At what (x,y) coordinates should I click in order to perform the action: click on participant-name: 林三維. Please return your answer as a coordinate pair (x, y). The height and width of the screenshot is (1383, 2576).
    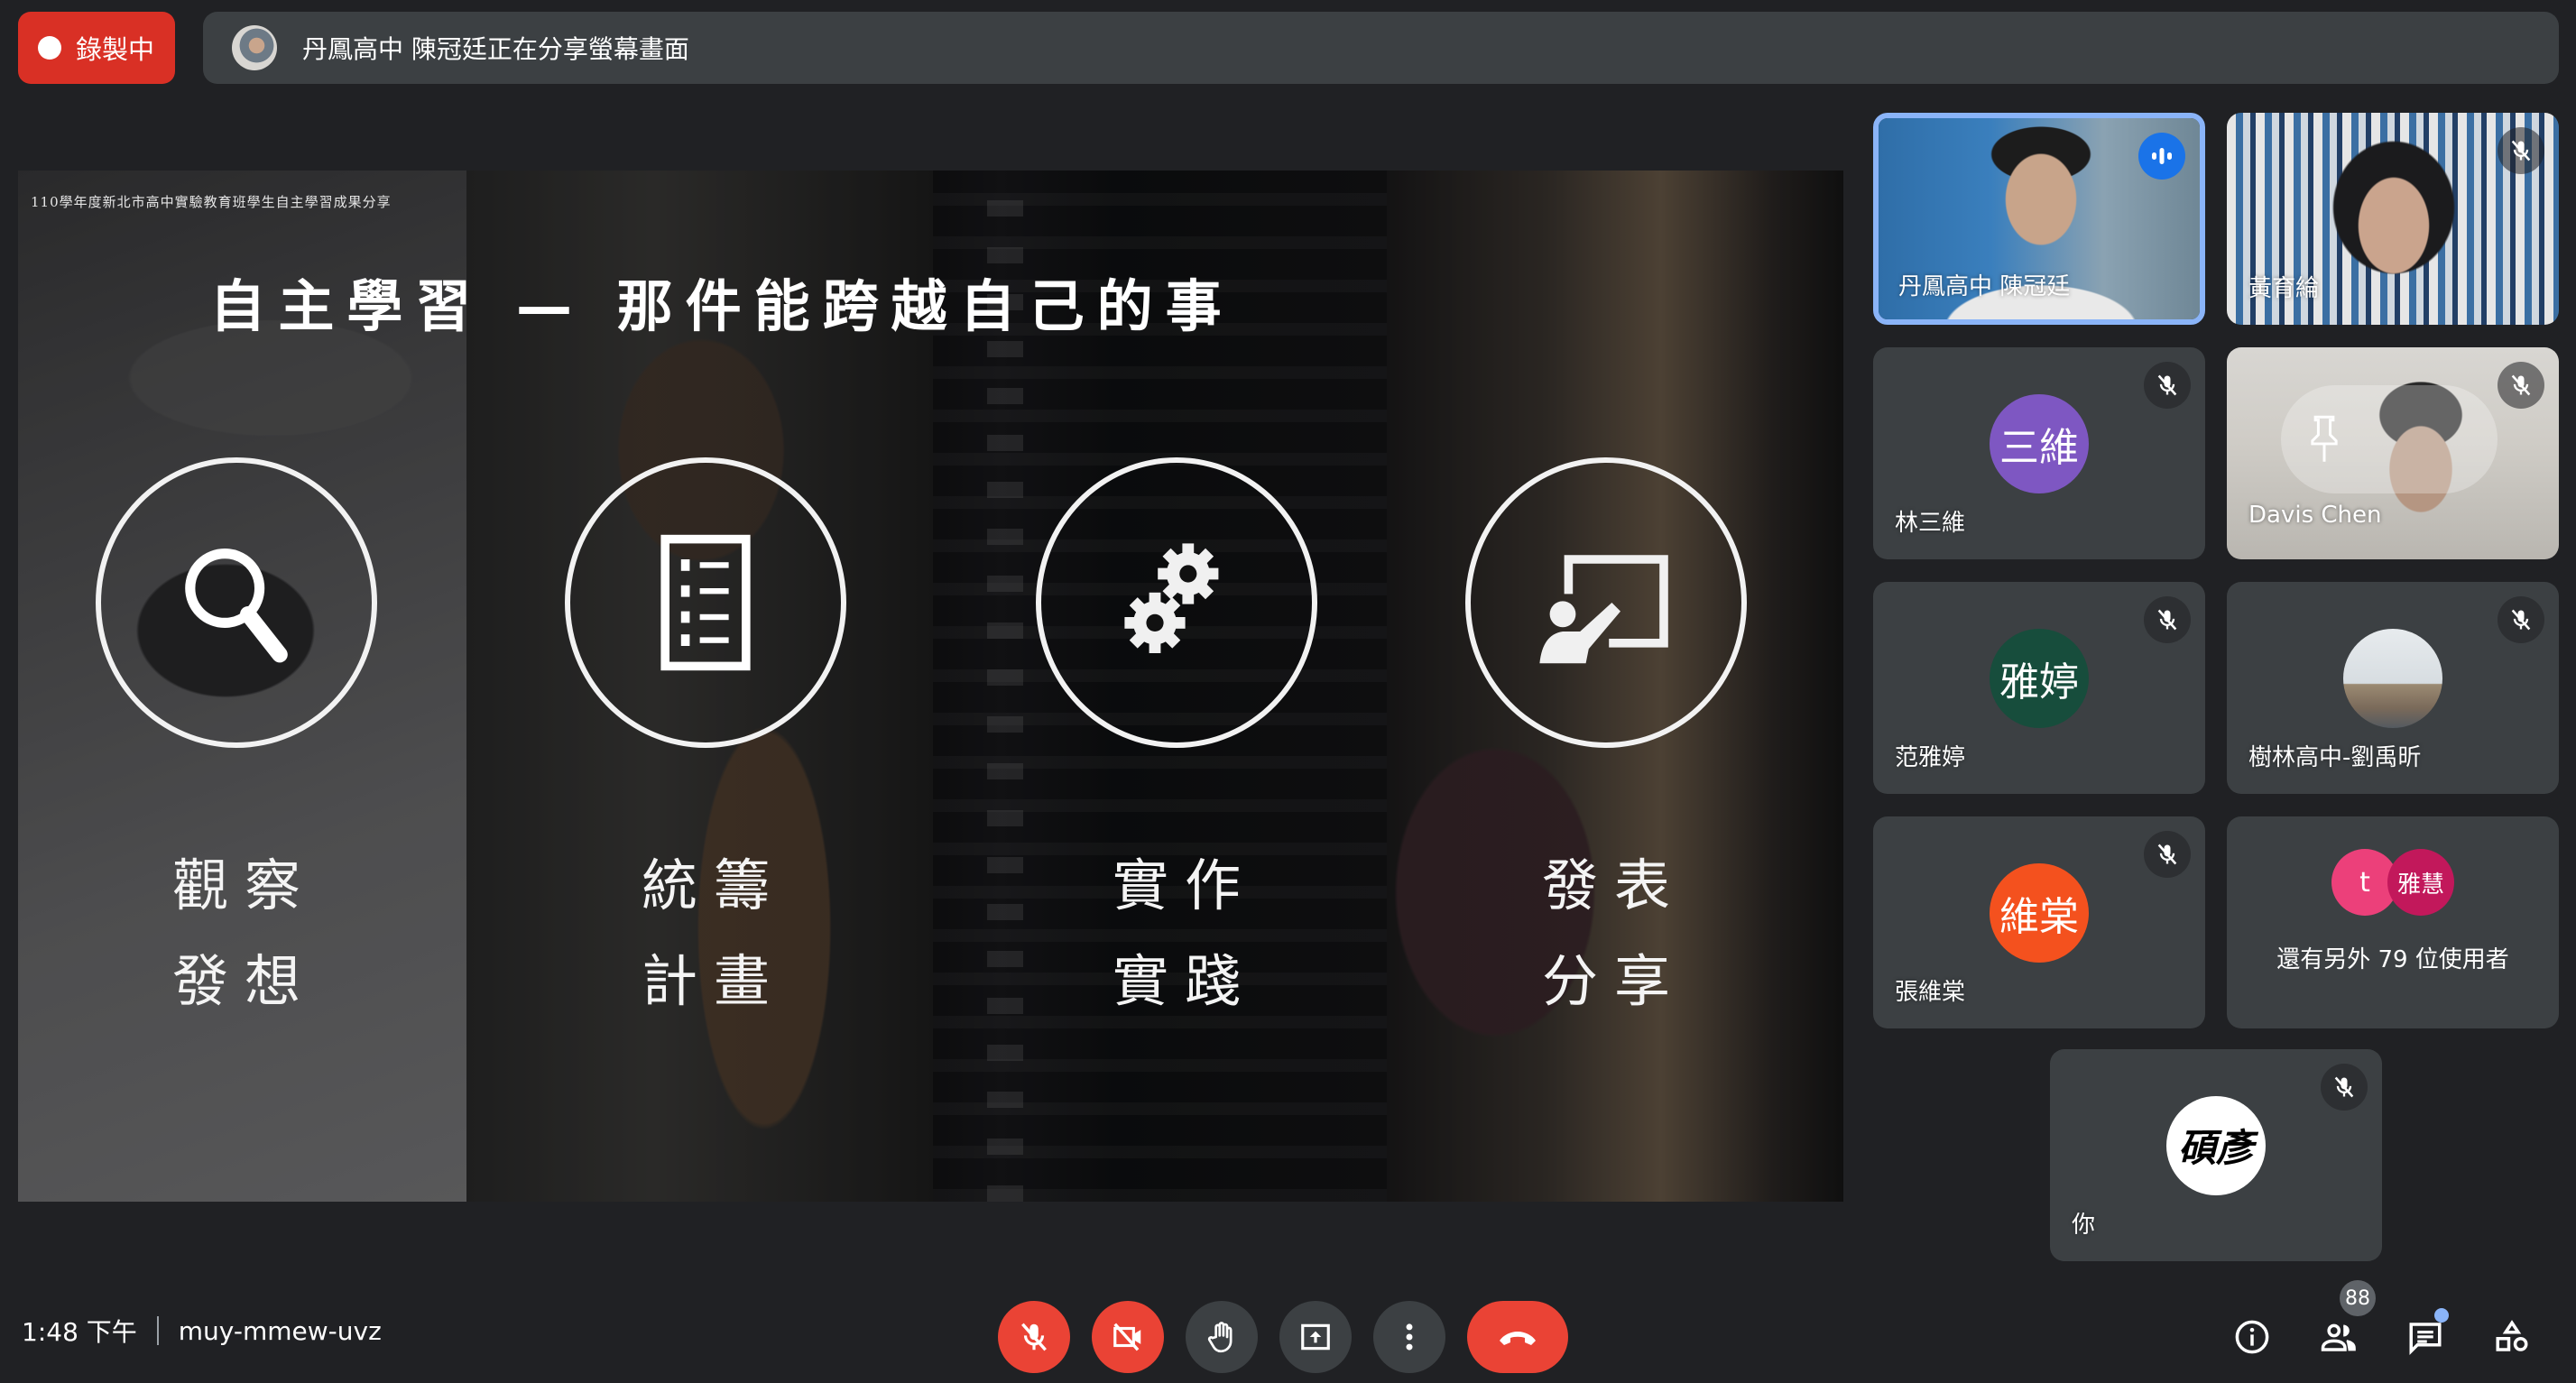
    Looking at the image, I should click on (1930, 523).